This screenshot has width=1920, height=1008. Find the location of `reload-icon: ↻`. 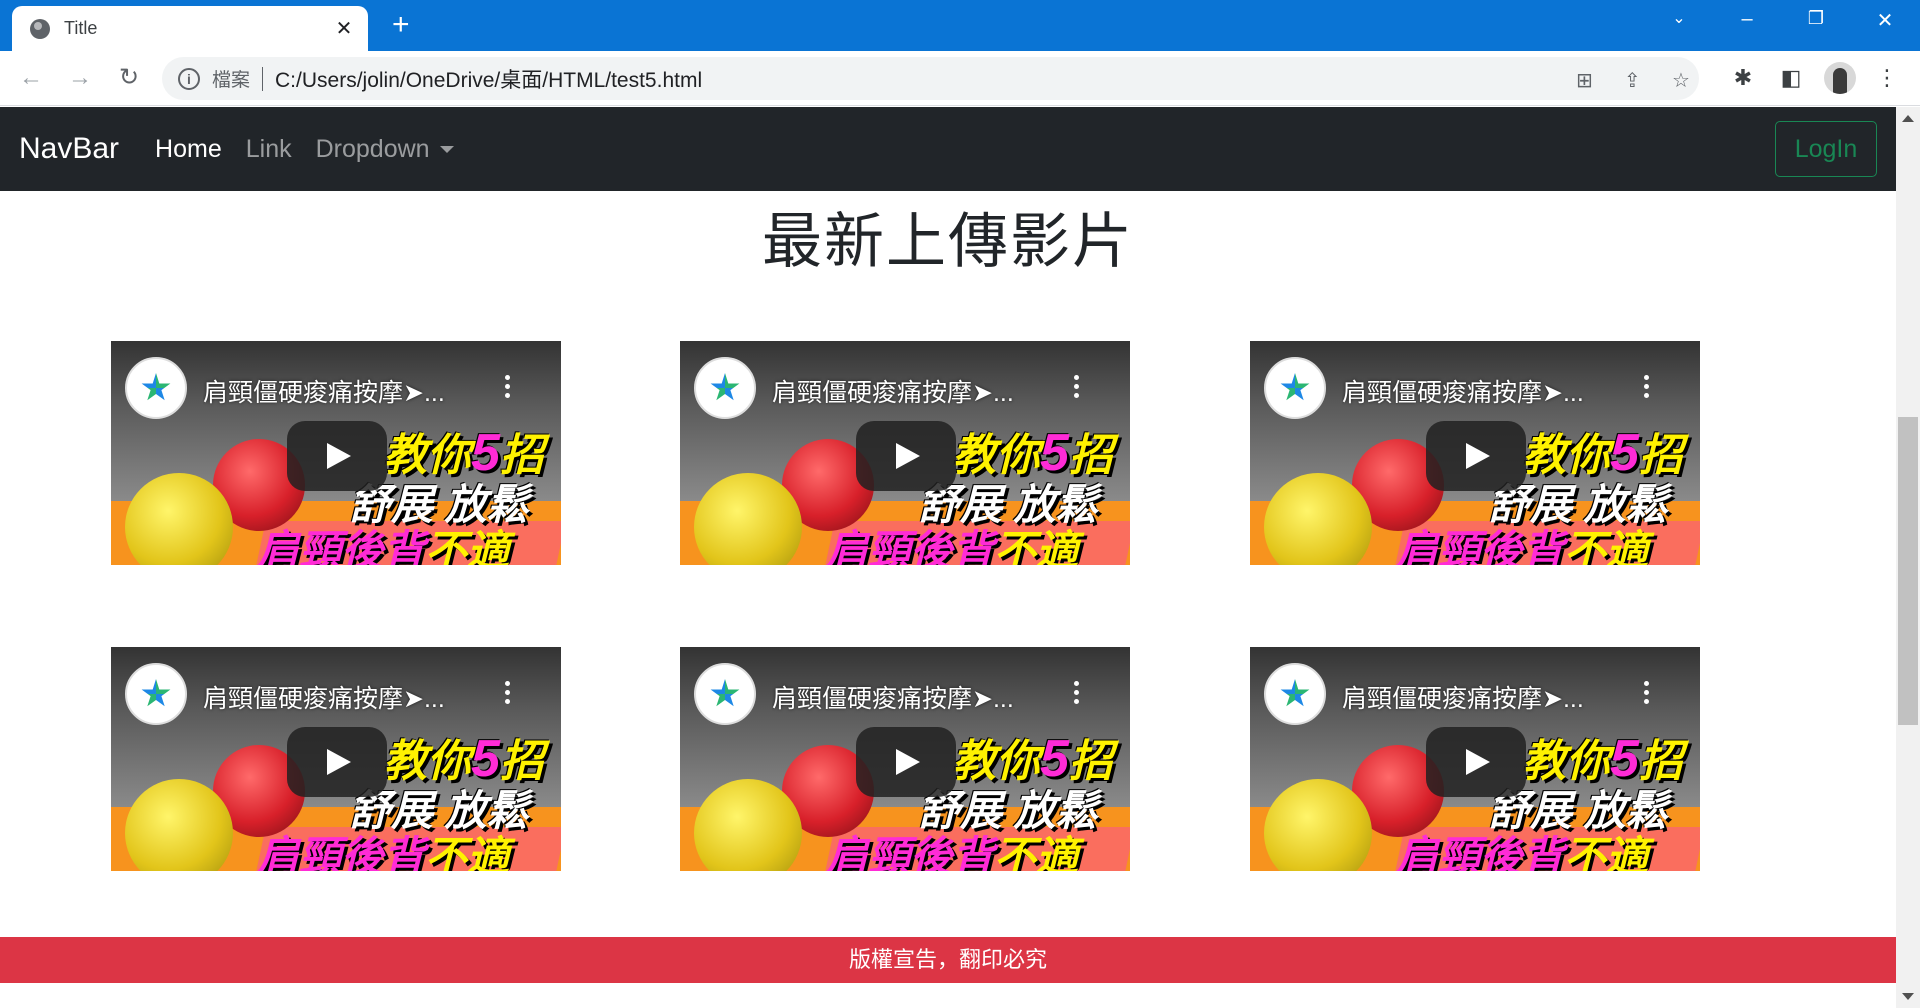

reload-icon: ↻ is located at coordinates (129, 78).